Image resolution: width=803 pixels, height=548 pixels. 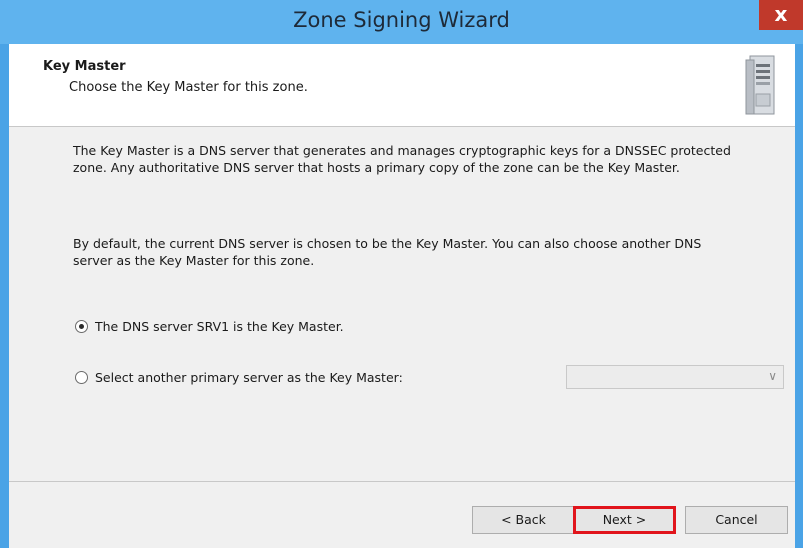 I want to click on title-bar: Zone Signing Wizard x, so click(x=401, y=22).